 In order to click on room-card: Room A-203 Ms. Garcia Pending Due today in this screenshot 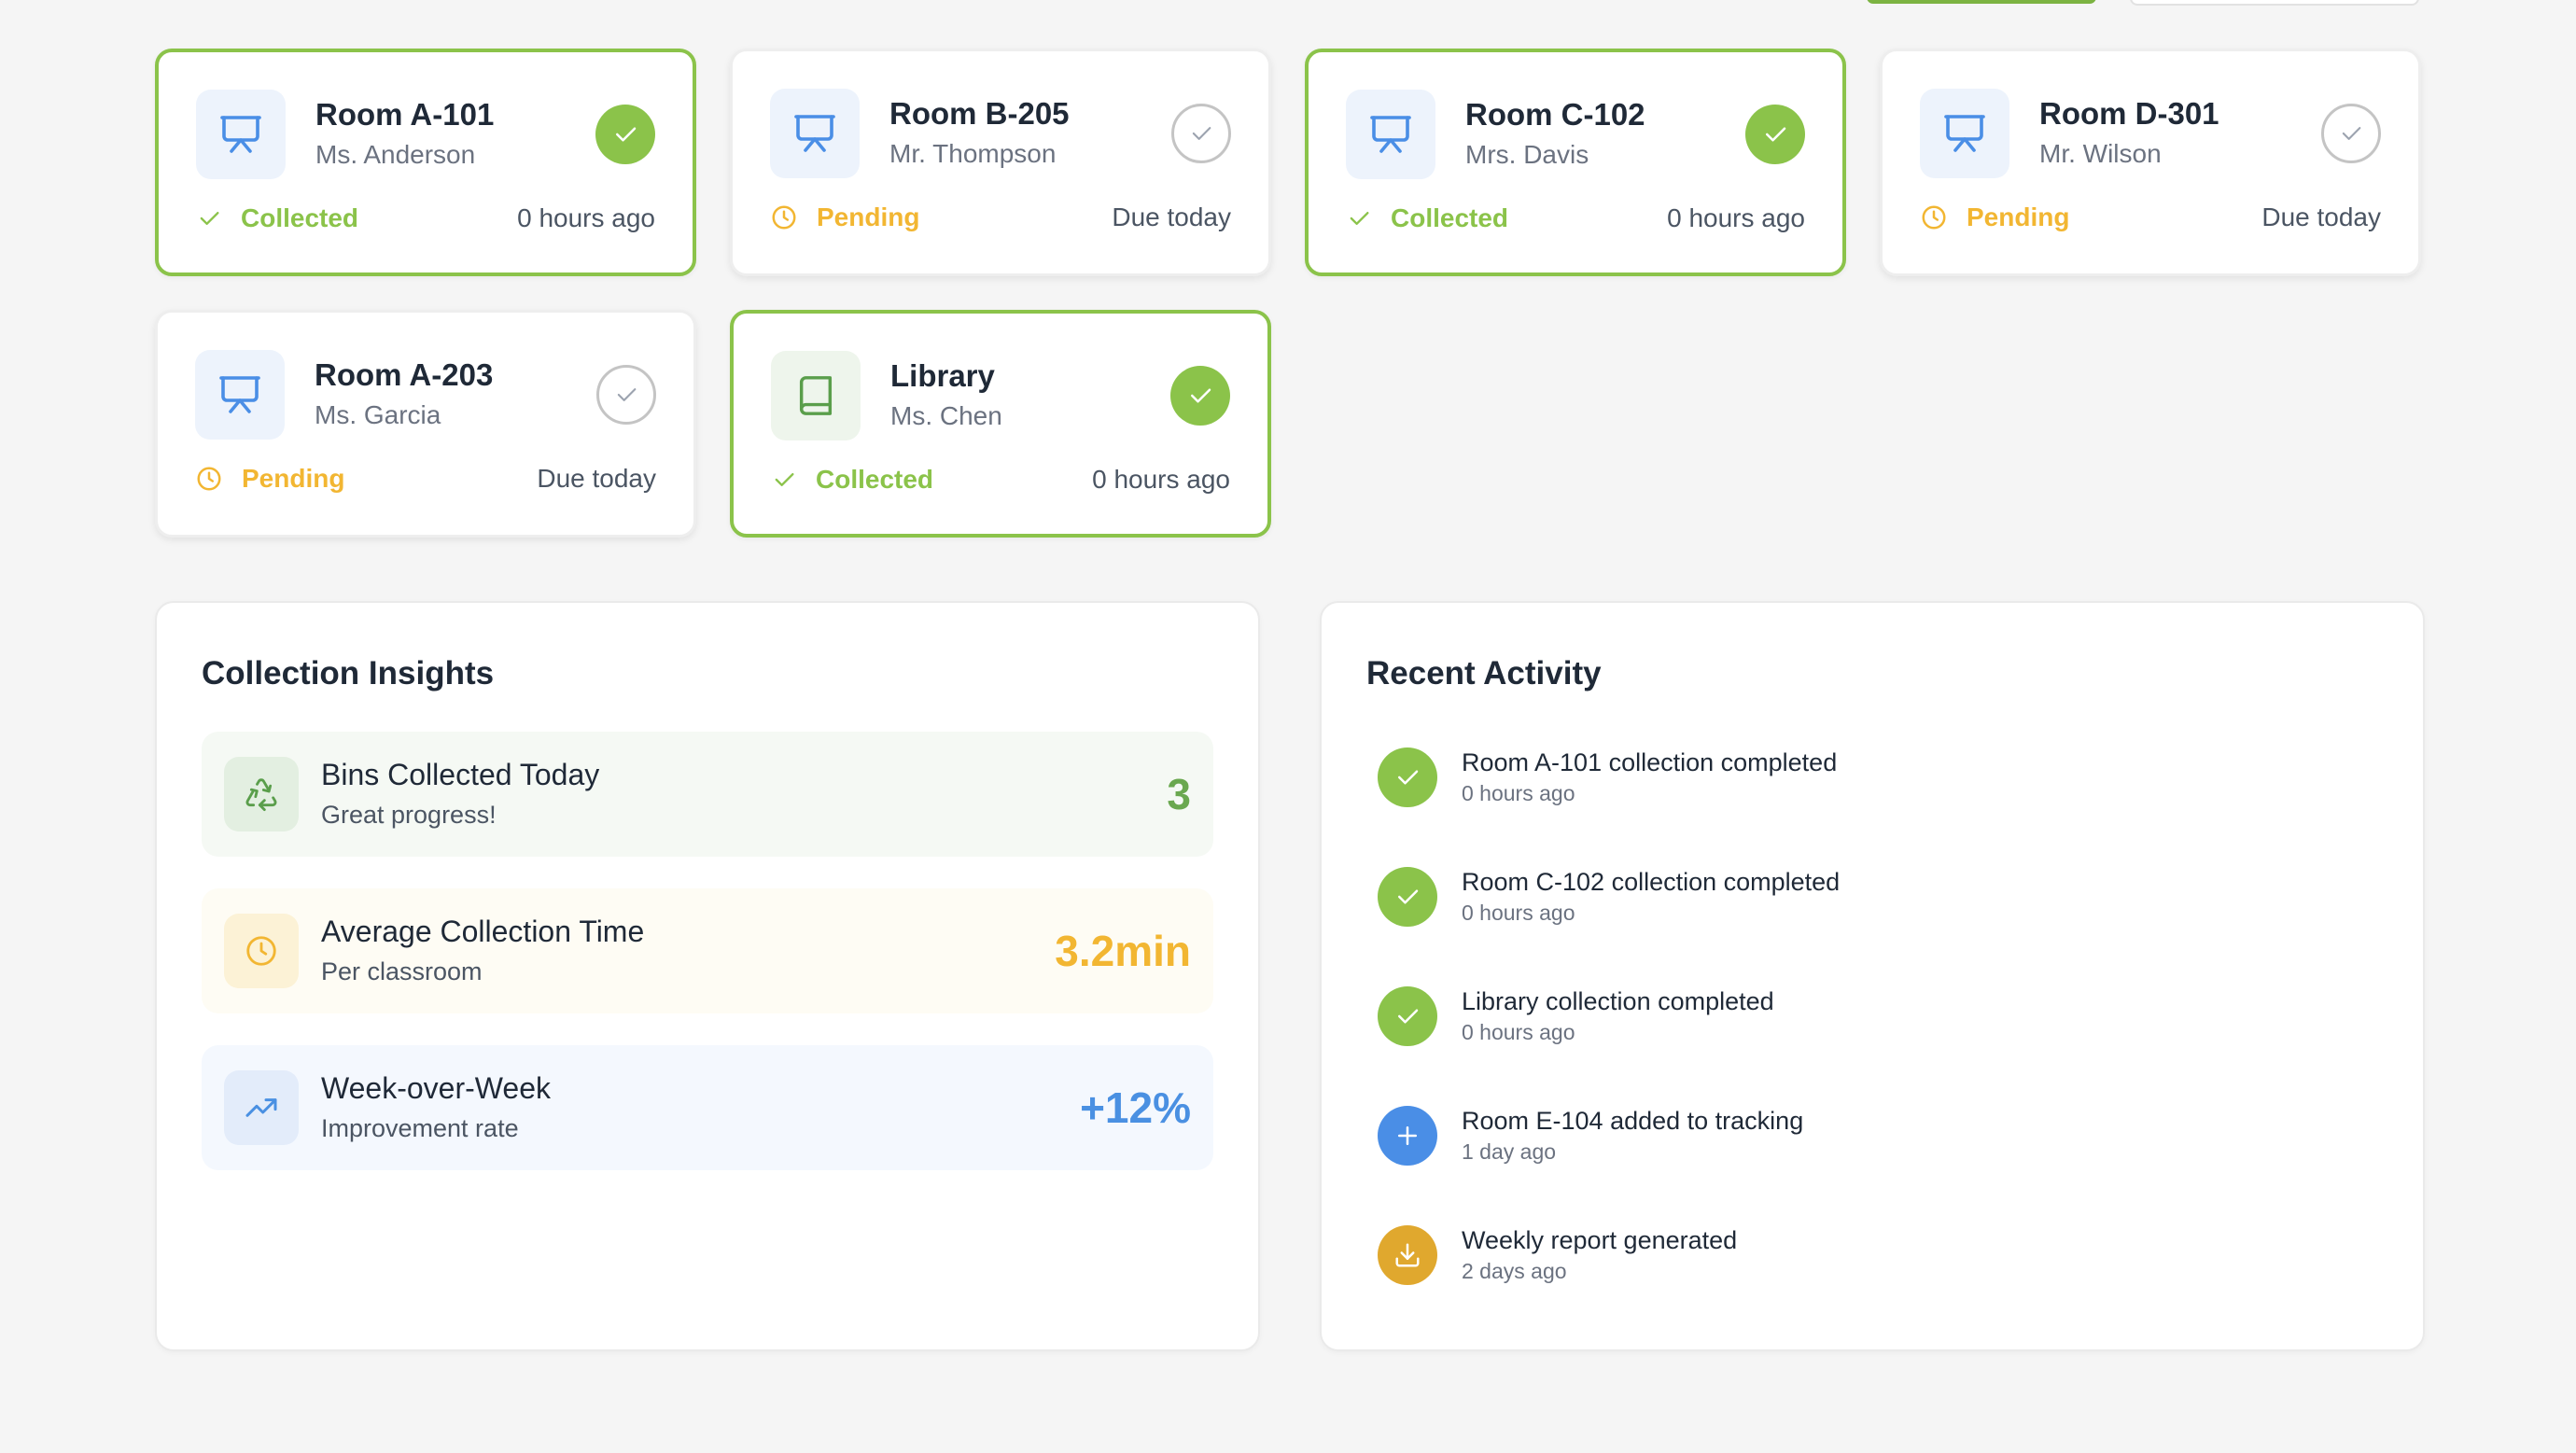, I will do `click(425, 424)`.